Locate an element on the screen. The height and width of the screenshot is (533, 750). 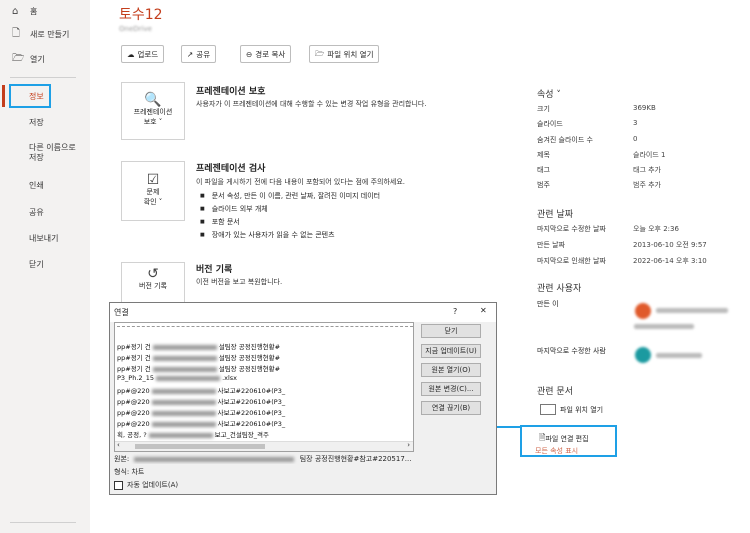
type-line: 형식: 차트 is located at coordinates (129, 472).